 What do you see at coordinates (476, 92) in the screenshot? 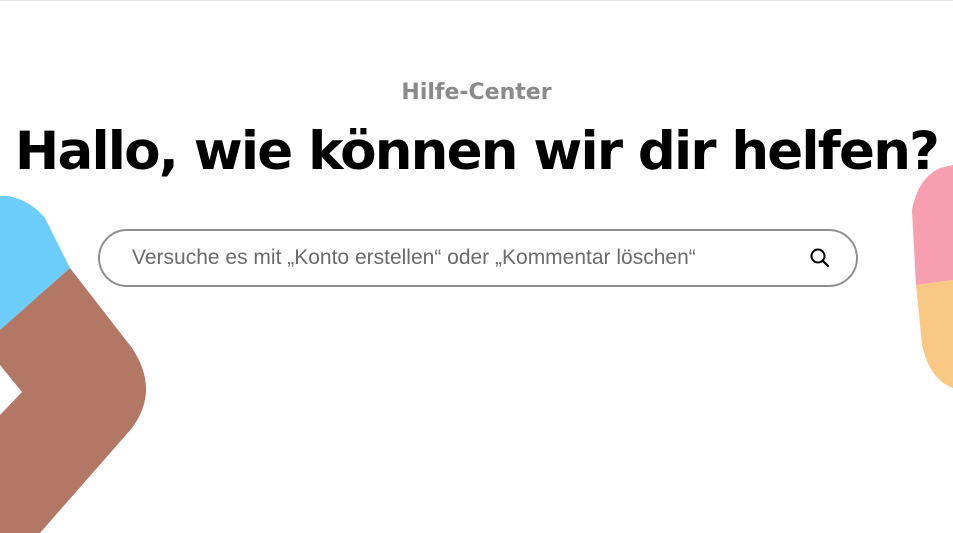
I see `help-center-label: Hilfe-Center` at bounding box center [476, 92].